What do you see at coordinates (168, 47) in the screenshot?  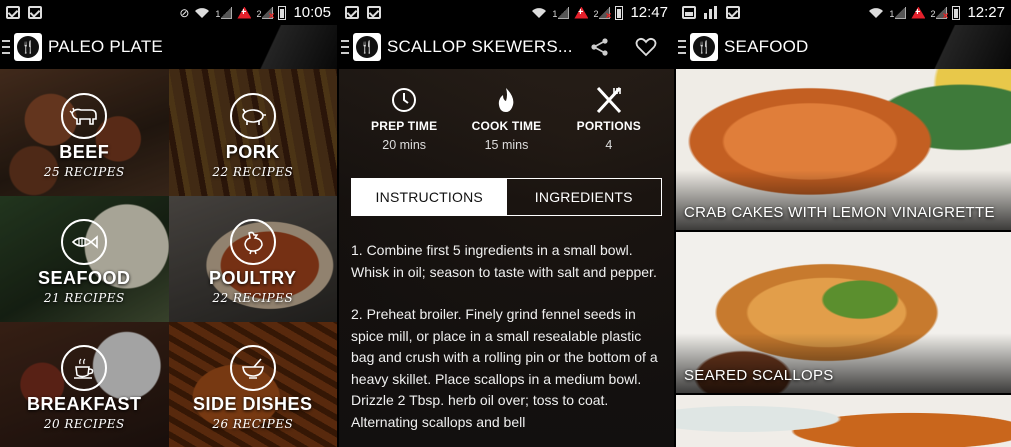 I see `app-bar: 🍴 PALEO PLATE` at bounding box center [168, 47].